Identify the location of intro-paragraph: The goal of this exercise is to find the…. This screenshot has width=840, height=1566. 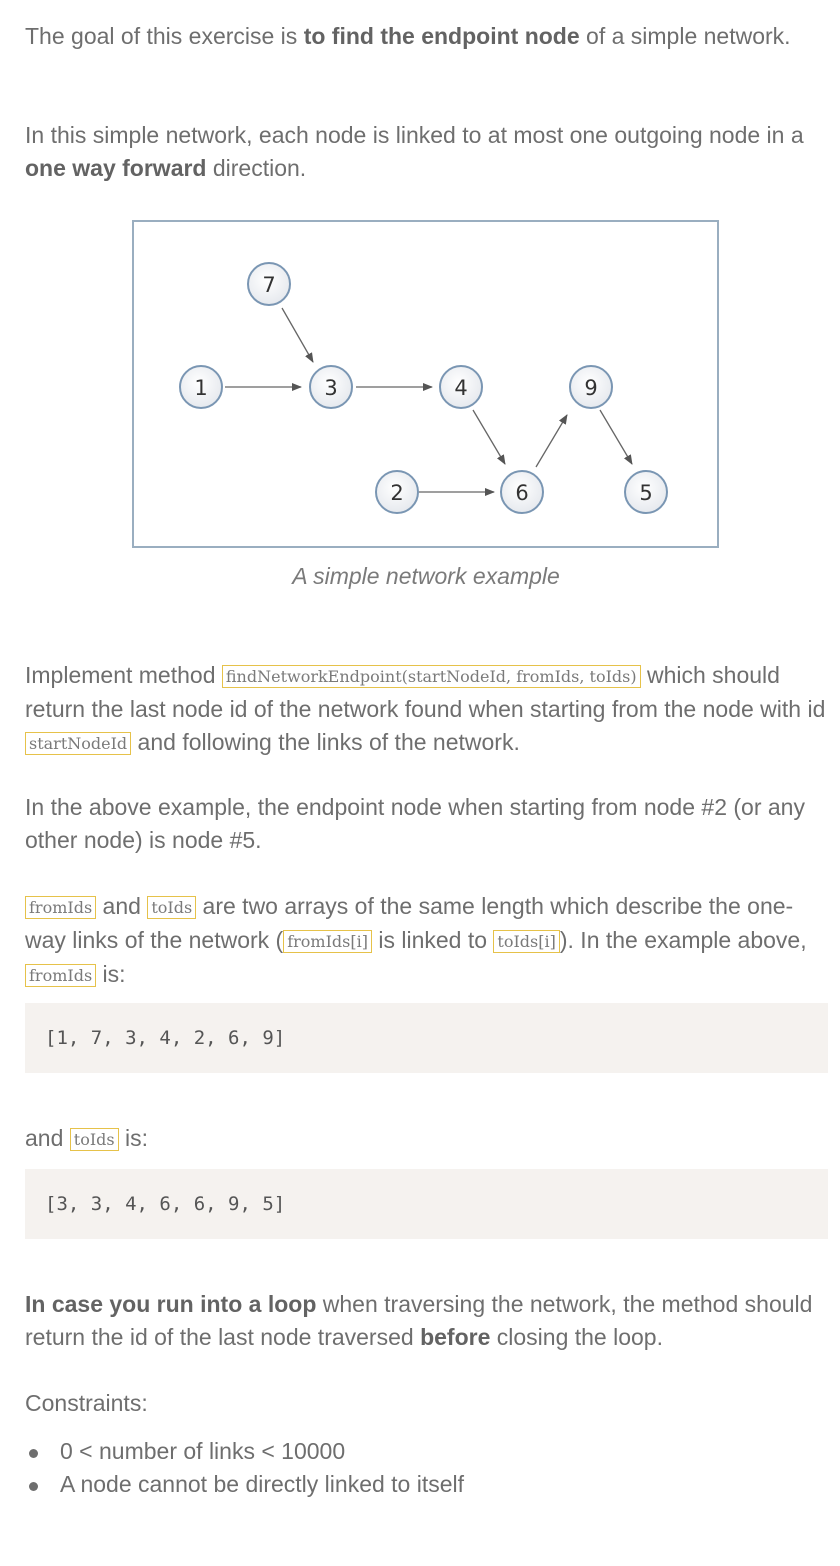
(425, 36).